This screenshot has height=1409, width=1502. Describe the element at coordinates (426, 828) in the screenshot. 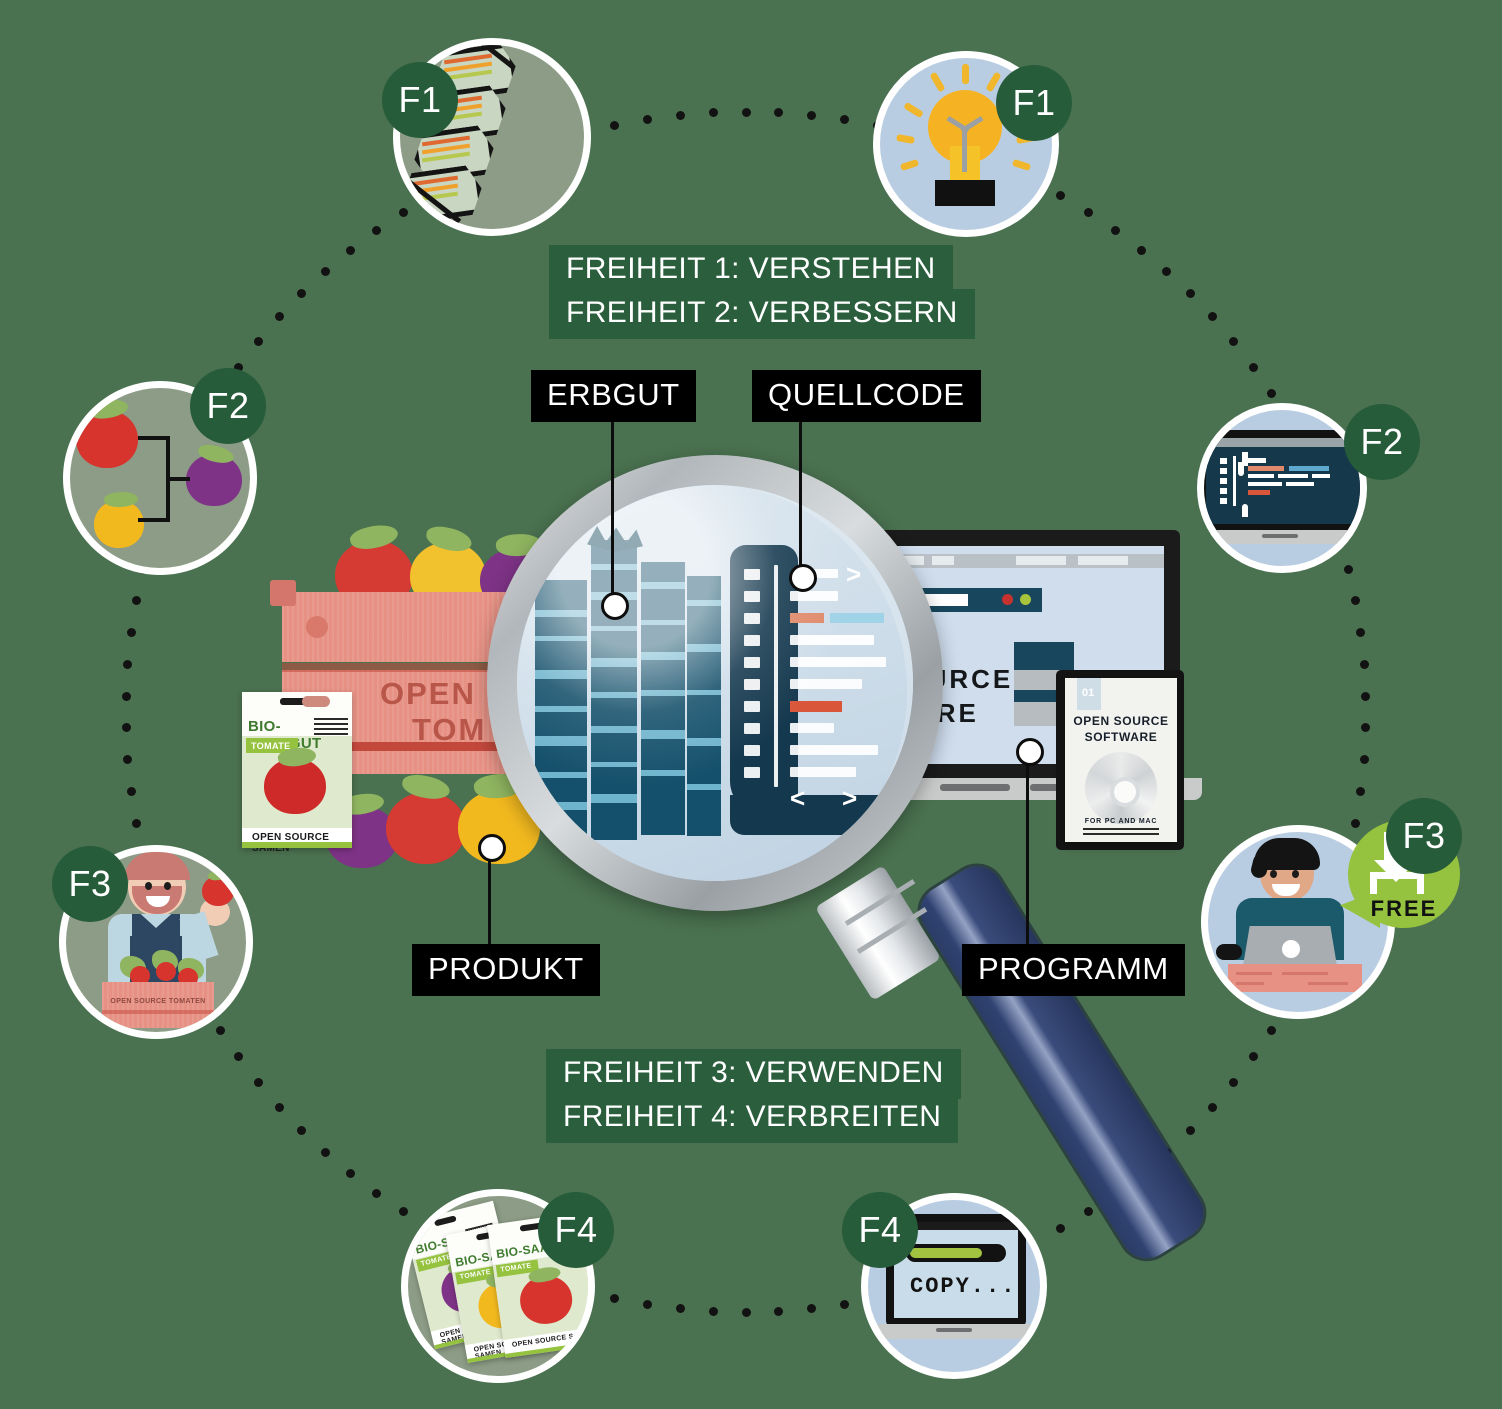

I see `tomato-red` at that location.